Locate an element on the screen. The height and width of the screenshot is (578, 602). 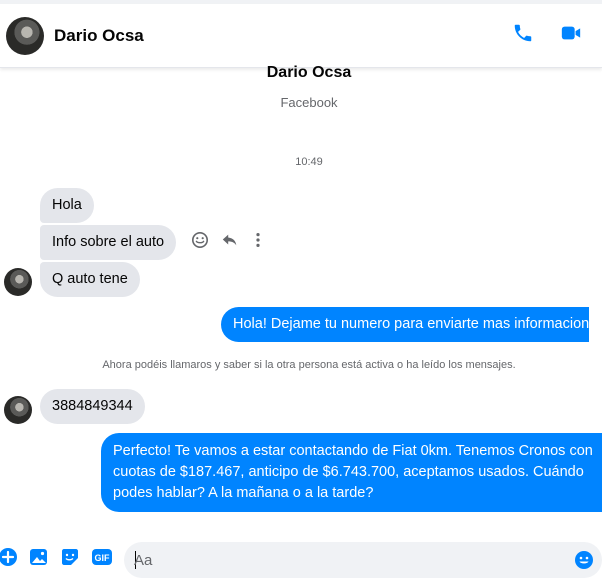
plus-icon is located at coordinates (9, 559).